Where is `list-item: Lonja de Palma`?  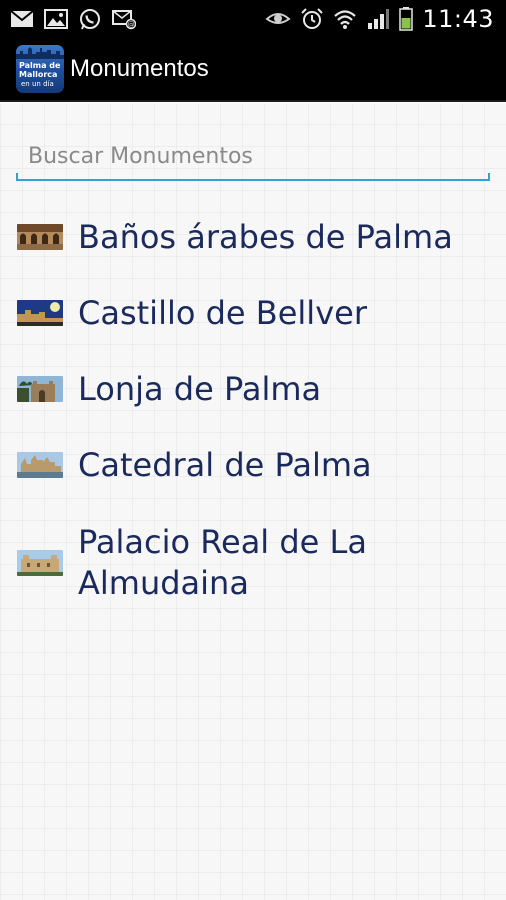 list-item: Lonja de Palma is located at coordinates (253, 389).